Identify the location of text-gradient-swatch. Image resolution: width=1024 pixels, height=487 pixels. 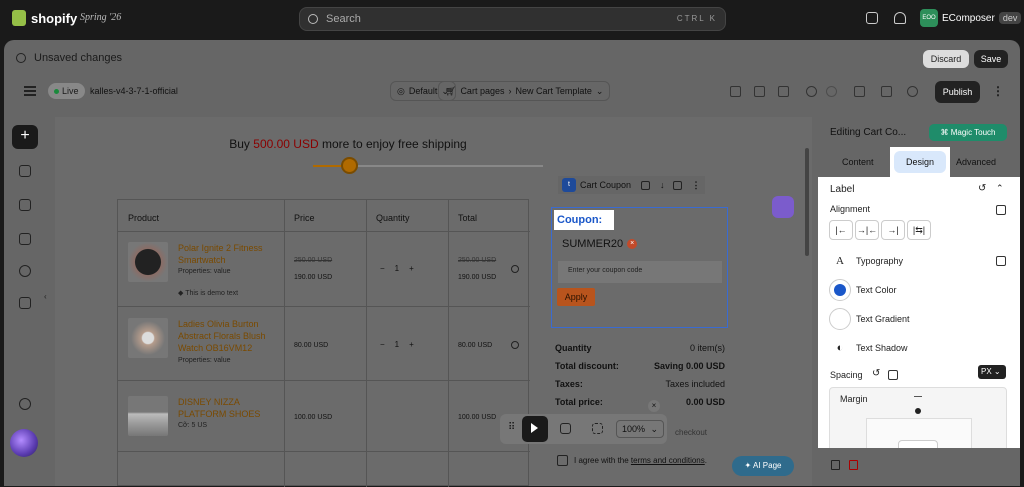
(840, 319).